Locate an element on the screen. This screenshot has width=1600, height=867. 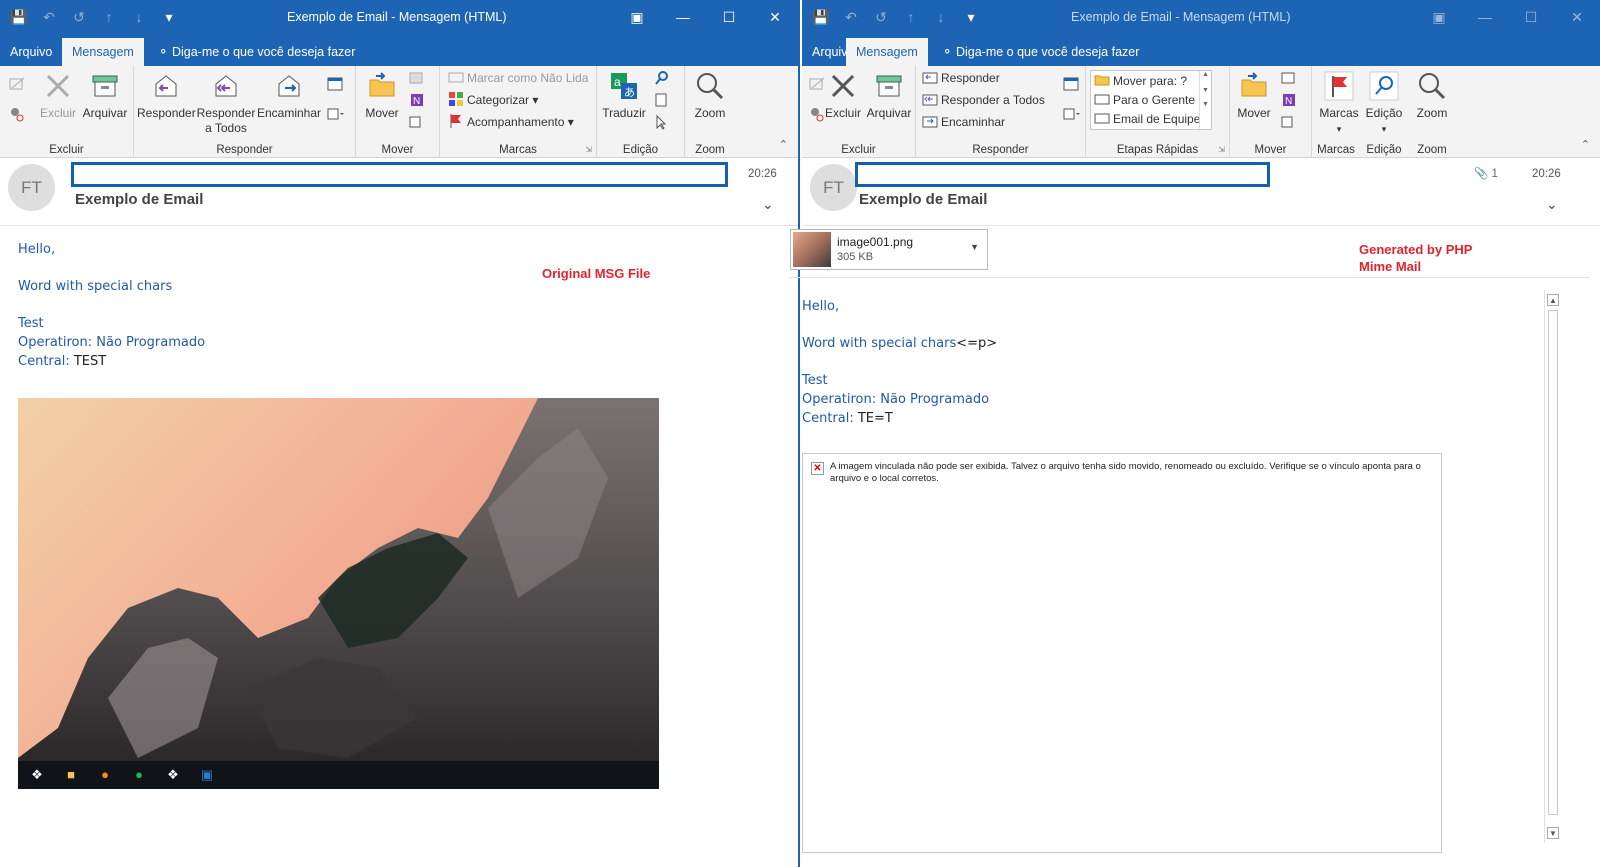
forward-label: Encaminhar is located at coordinates (289, 113).